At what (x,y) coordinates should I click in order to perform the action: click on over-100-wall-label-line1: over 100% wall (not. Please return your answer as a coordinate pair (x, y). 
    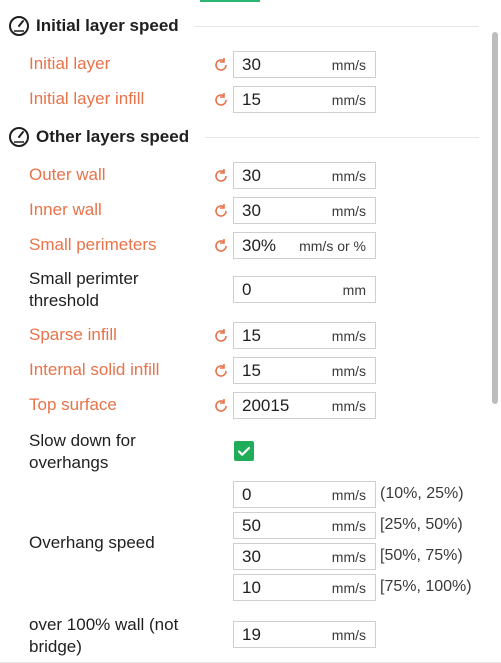
    Looking at the image, I should click on (104, 624).